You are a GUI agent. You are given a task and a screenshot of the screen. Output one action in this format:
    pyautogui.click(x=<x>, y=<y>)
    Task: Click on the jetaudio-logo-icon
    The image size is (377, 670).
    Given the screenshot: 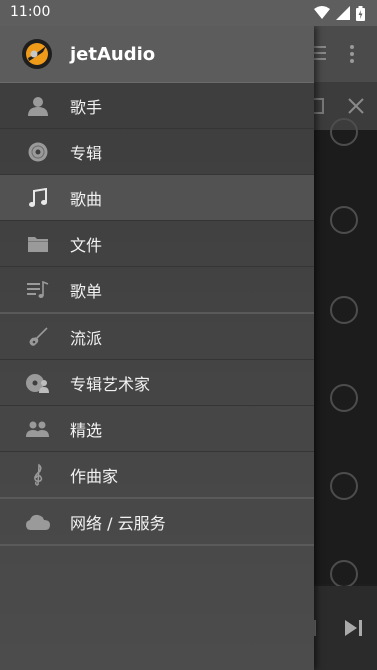 What is the action you would take?
    pyautogui.click(x=37, y=54)
    